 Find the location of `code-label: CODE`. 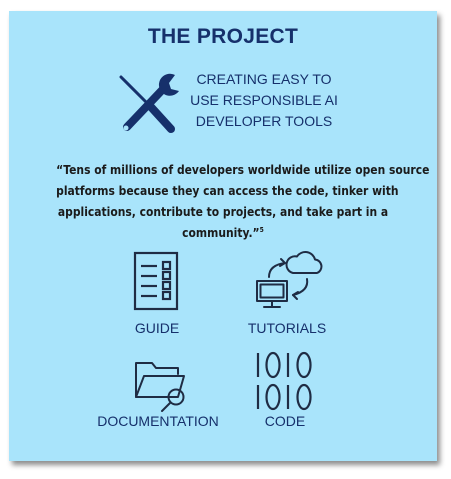

code-label: CODE is located at coordinates (285, 421).